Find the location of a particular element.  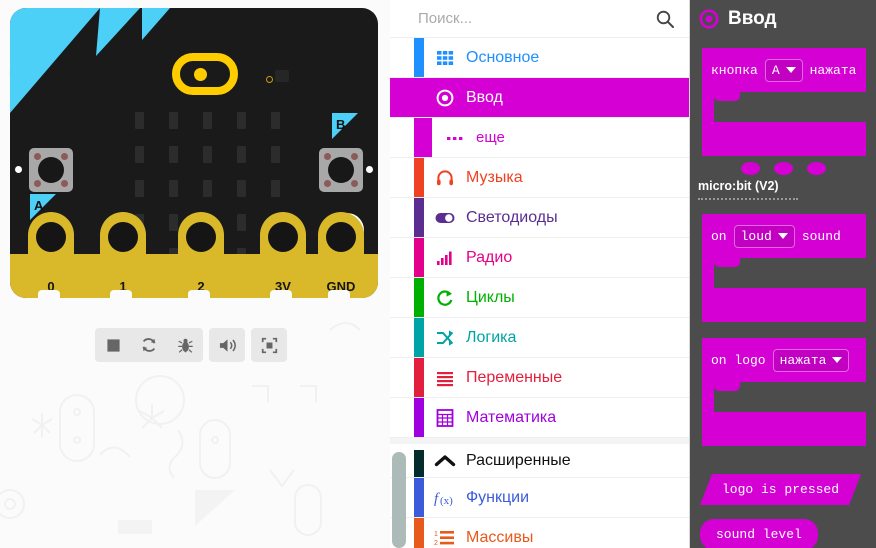

bug-icon is located at coordinates (185, 345).